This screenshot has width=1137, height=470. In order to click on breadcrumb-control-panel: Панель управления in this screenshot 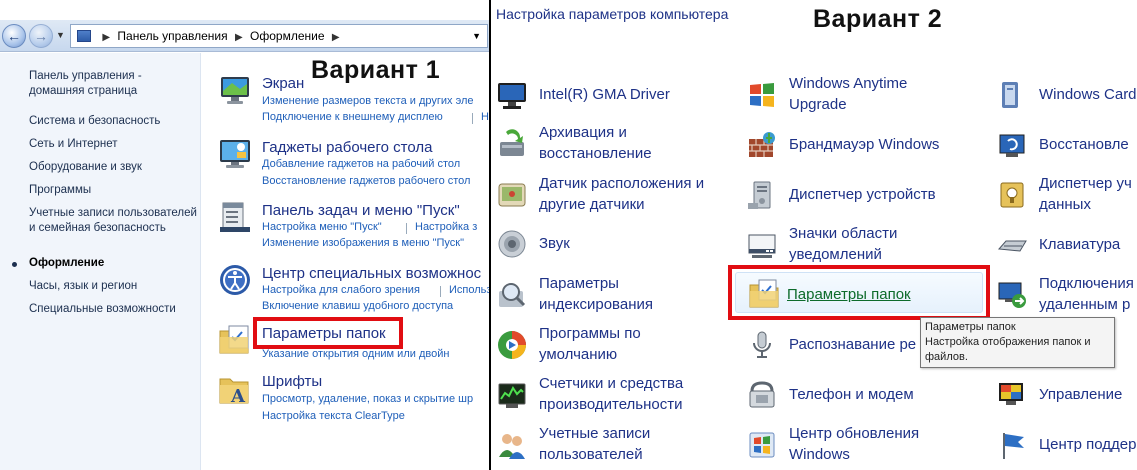, I will do `click(172, 36)`.